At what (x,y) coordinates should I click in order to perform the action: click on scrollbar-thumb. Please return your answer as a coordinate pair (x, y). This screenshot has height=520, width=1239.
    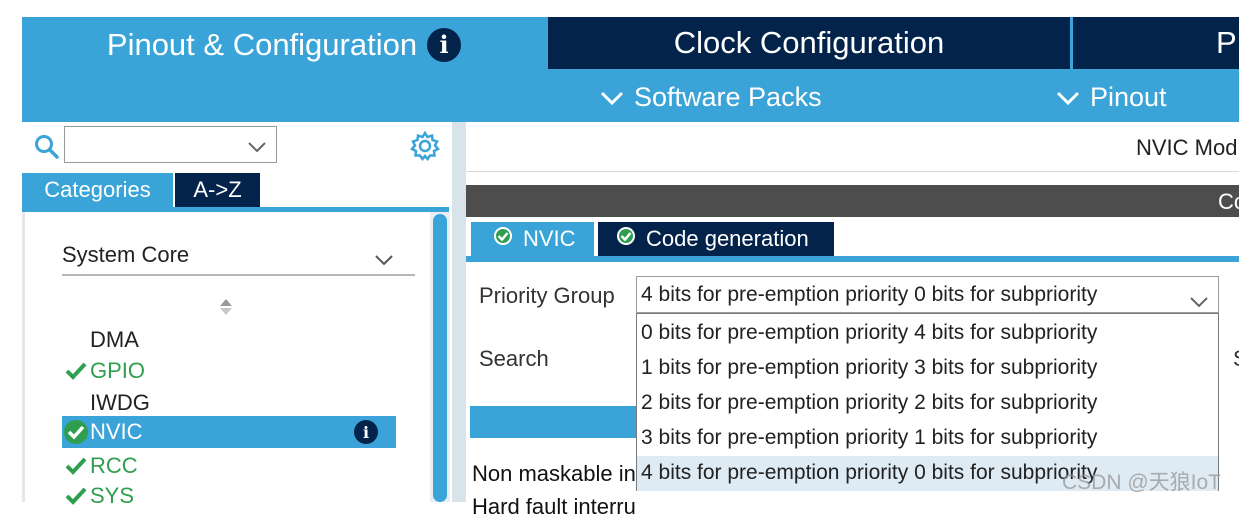
    Looking at the image, I should click on (440, 358).